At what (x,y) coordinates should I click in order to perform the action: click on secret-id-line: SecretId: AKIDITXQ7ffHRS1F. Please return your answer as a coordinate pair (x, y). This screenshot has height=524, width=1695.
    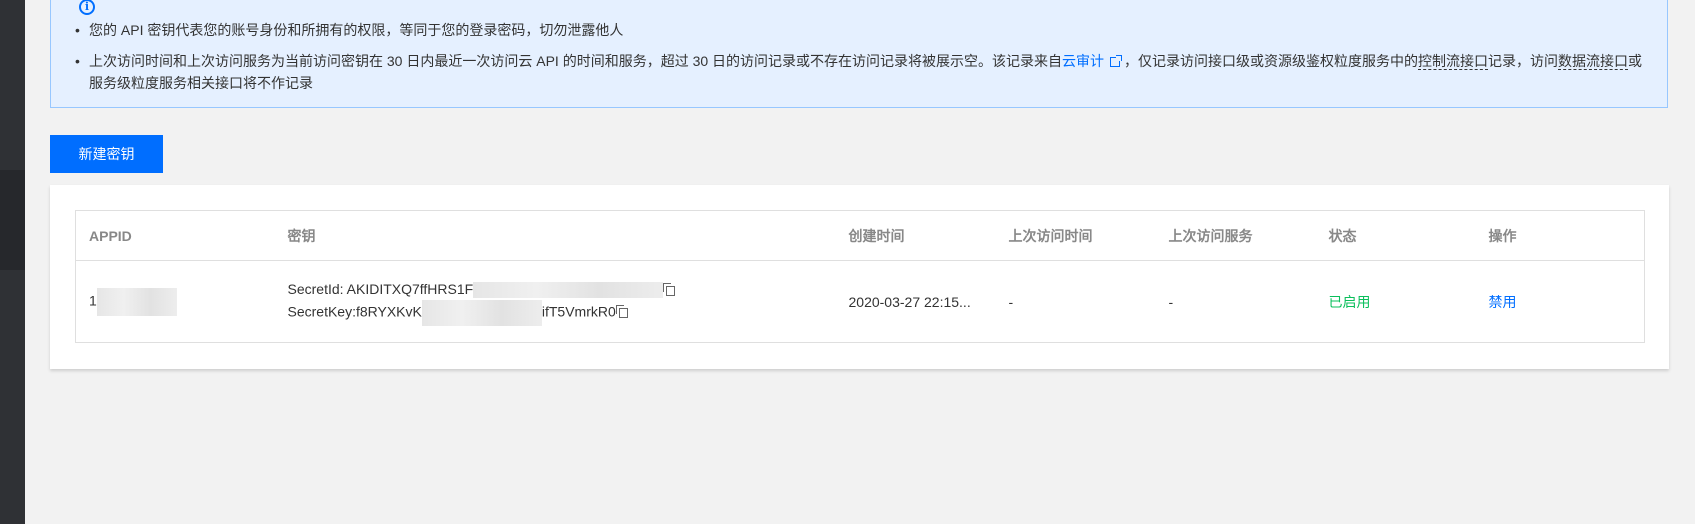
    Looking at the image, I should click on (562, 289).